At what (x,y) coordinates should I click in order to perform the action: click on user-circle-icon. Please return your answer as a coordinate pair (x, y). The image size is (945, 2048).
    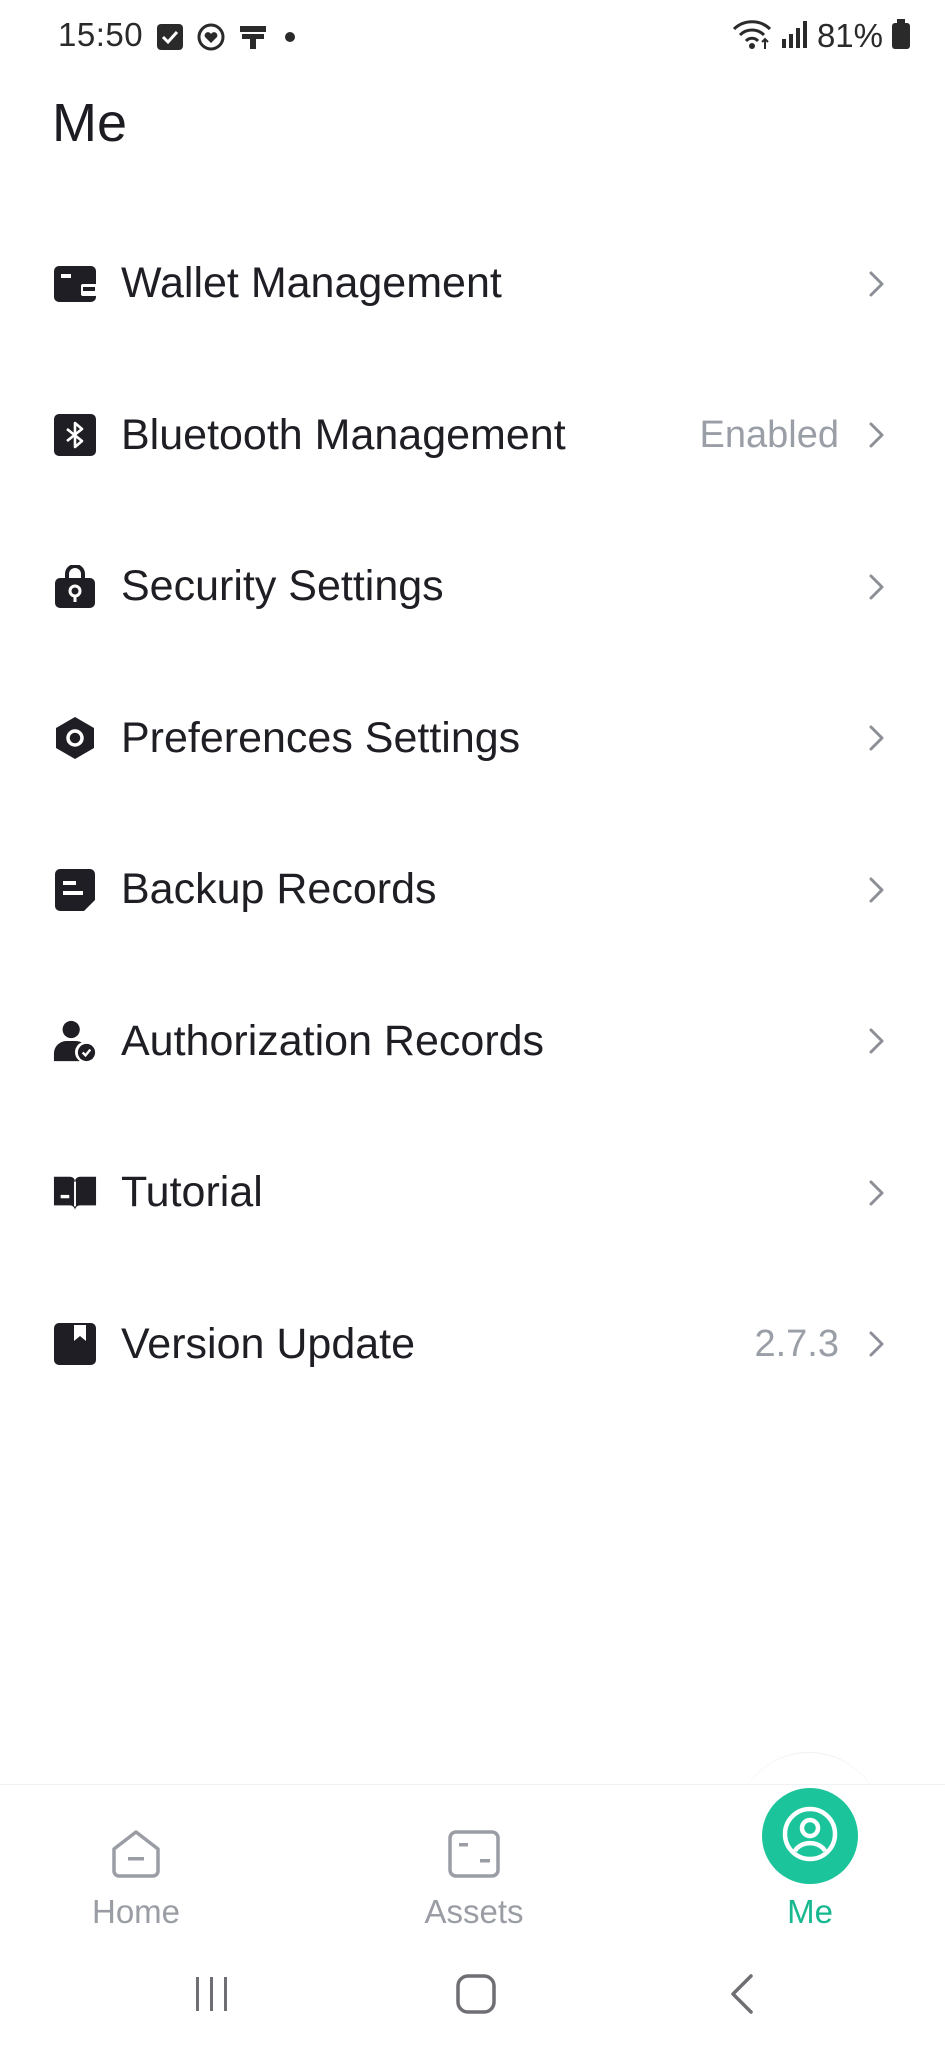
    Looking at the image, I should click on (810, 1836).